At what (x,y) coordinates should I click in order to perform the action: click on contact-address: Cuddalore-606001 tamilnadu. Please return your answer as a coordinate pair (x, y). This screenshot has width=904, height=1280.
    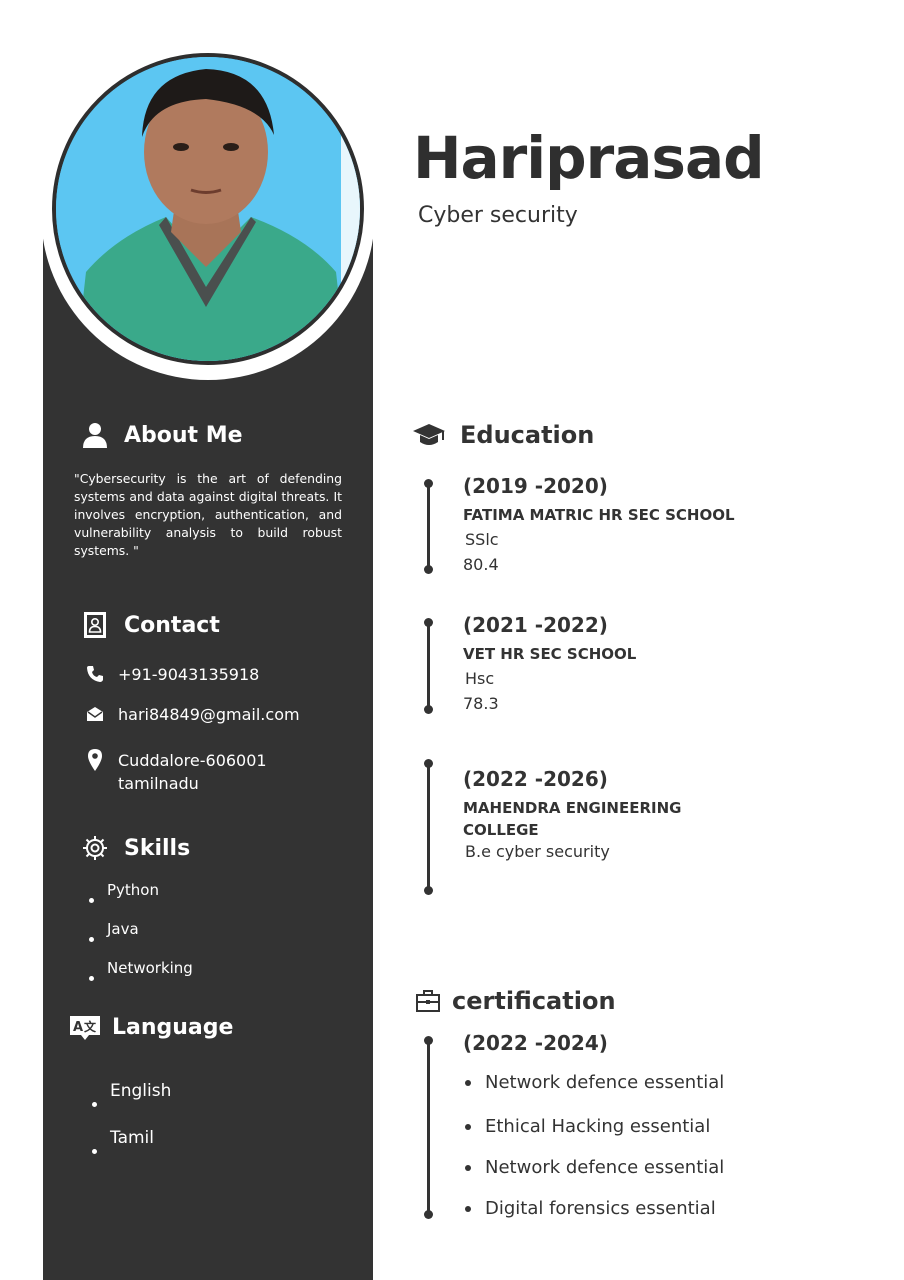
    Looking at the image, I should click on (175, 772).